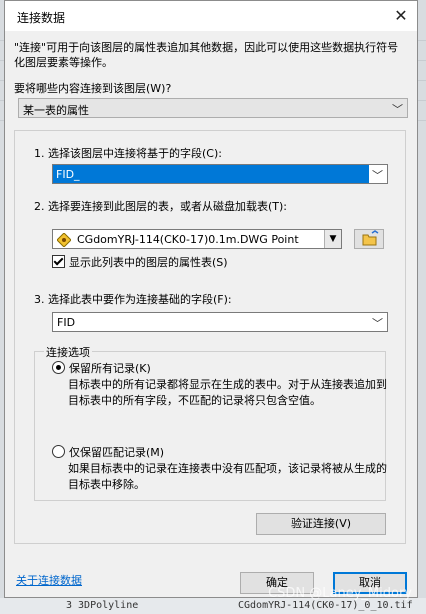 The height and width of the screenshot is (614, 426). What do you see at coordinates (58, 367) in the screenshot?
I see `radio-selected` at bounding box center [58, 367].